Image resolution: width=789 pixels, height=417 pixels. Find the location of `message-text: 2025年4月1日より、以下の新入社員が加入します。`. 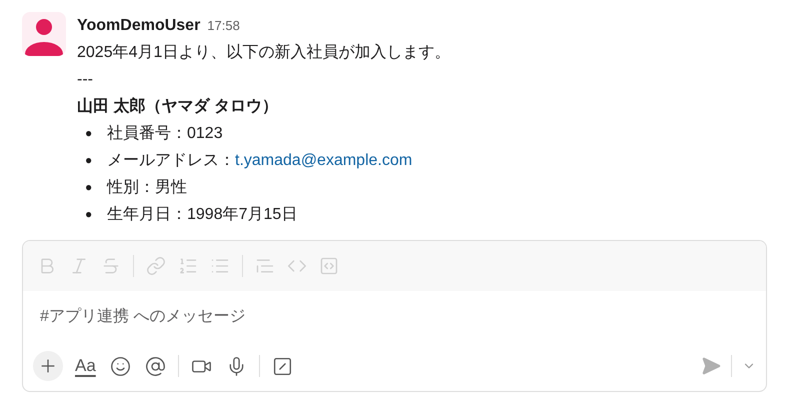

message-text: 2025年4月1日より、以下の新入社員が加入します。 is located at coordinates (263, 52).